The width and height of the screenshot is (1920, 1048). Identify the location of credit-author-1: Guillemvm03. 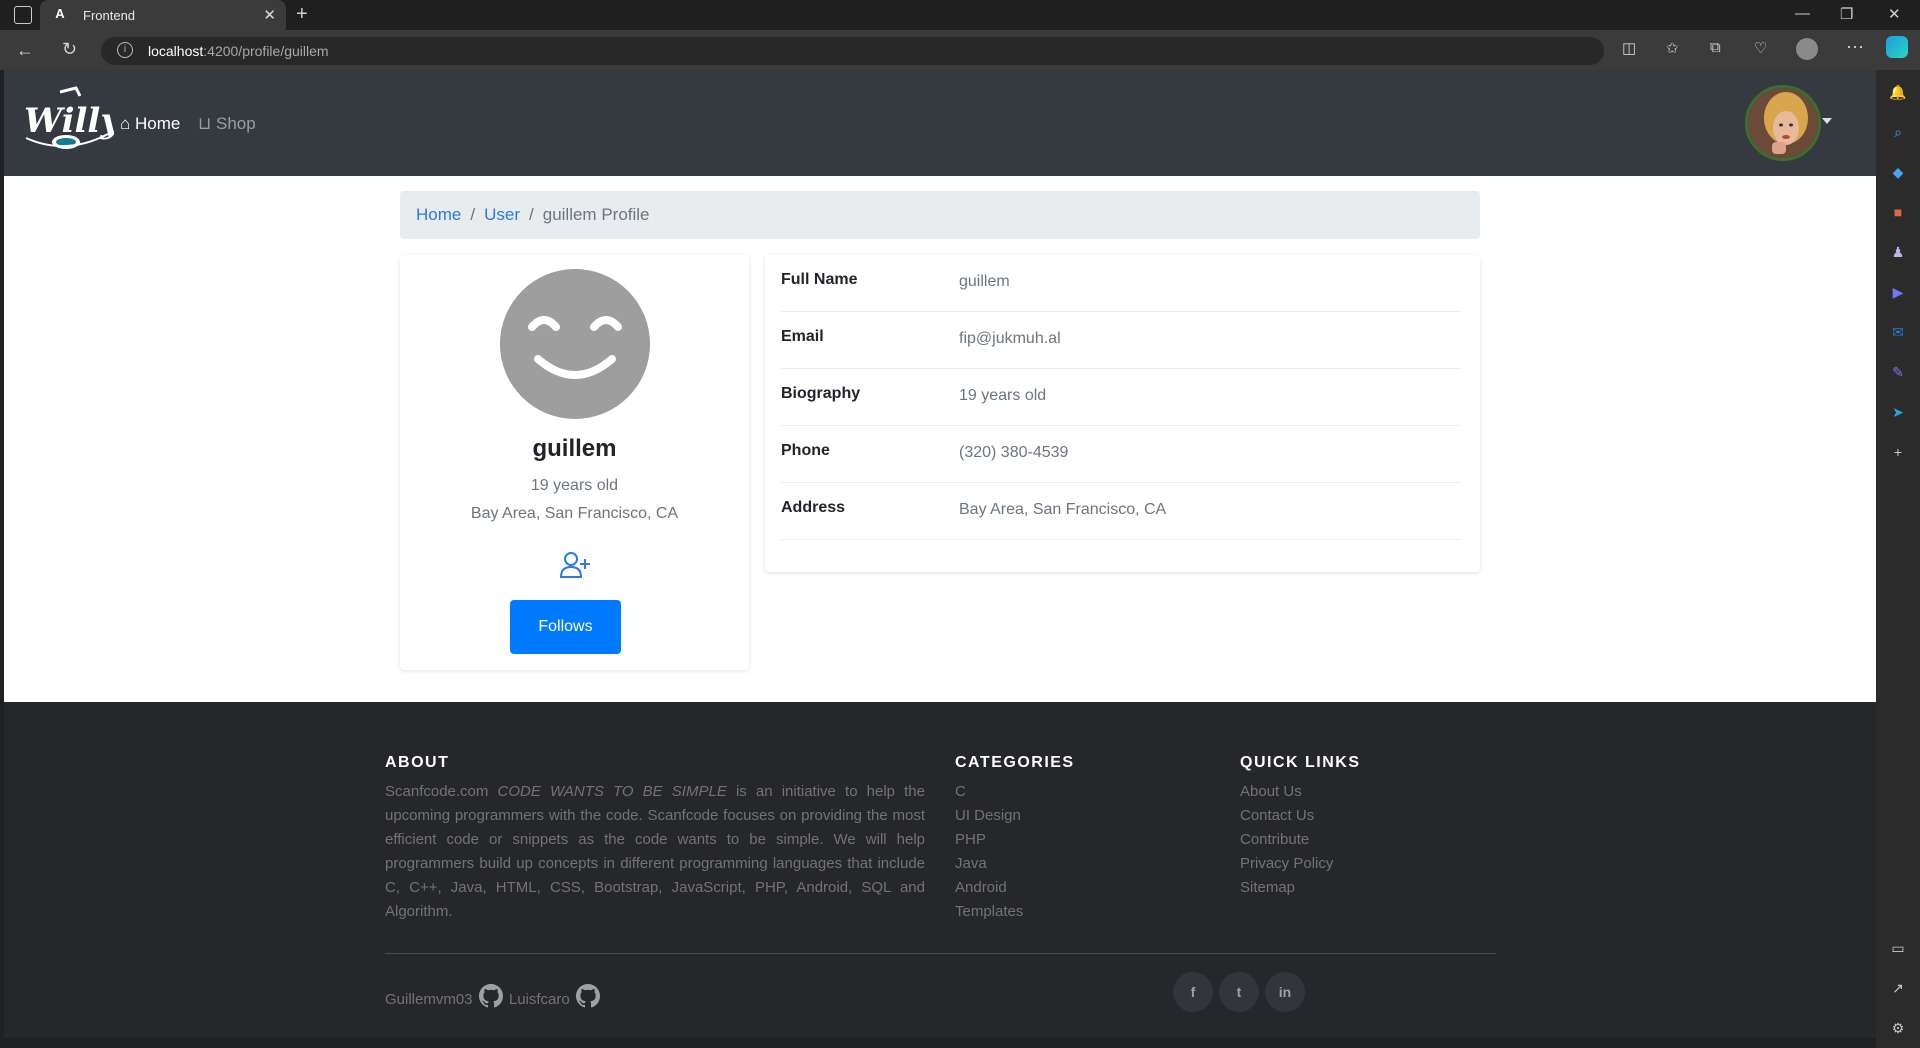
(429, 999).